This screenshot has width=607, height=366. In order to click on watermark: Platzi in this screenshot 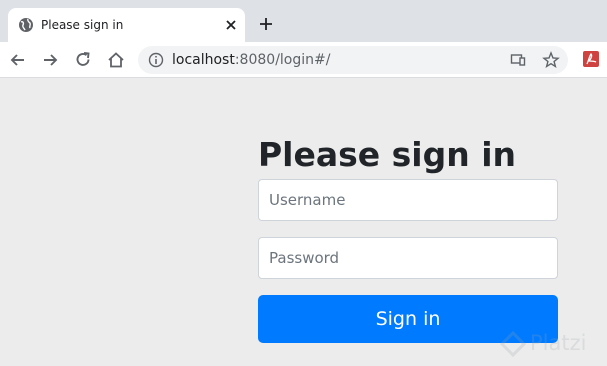, I will do `click(550, 344)`.